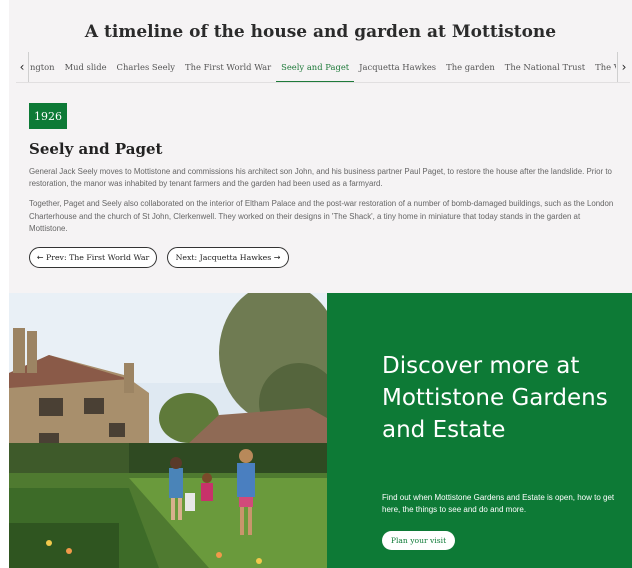  Describe the element at coordinates (22, 67) in the screenshot. I see `tabs-scroll-left-button: ‹` at that location.